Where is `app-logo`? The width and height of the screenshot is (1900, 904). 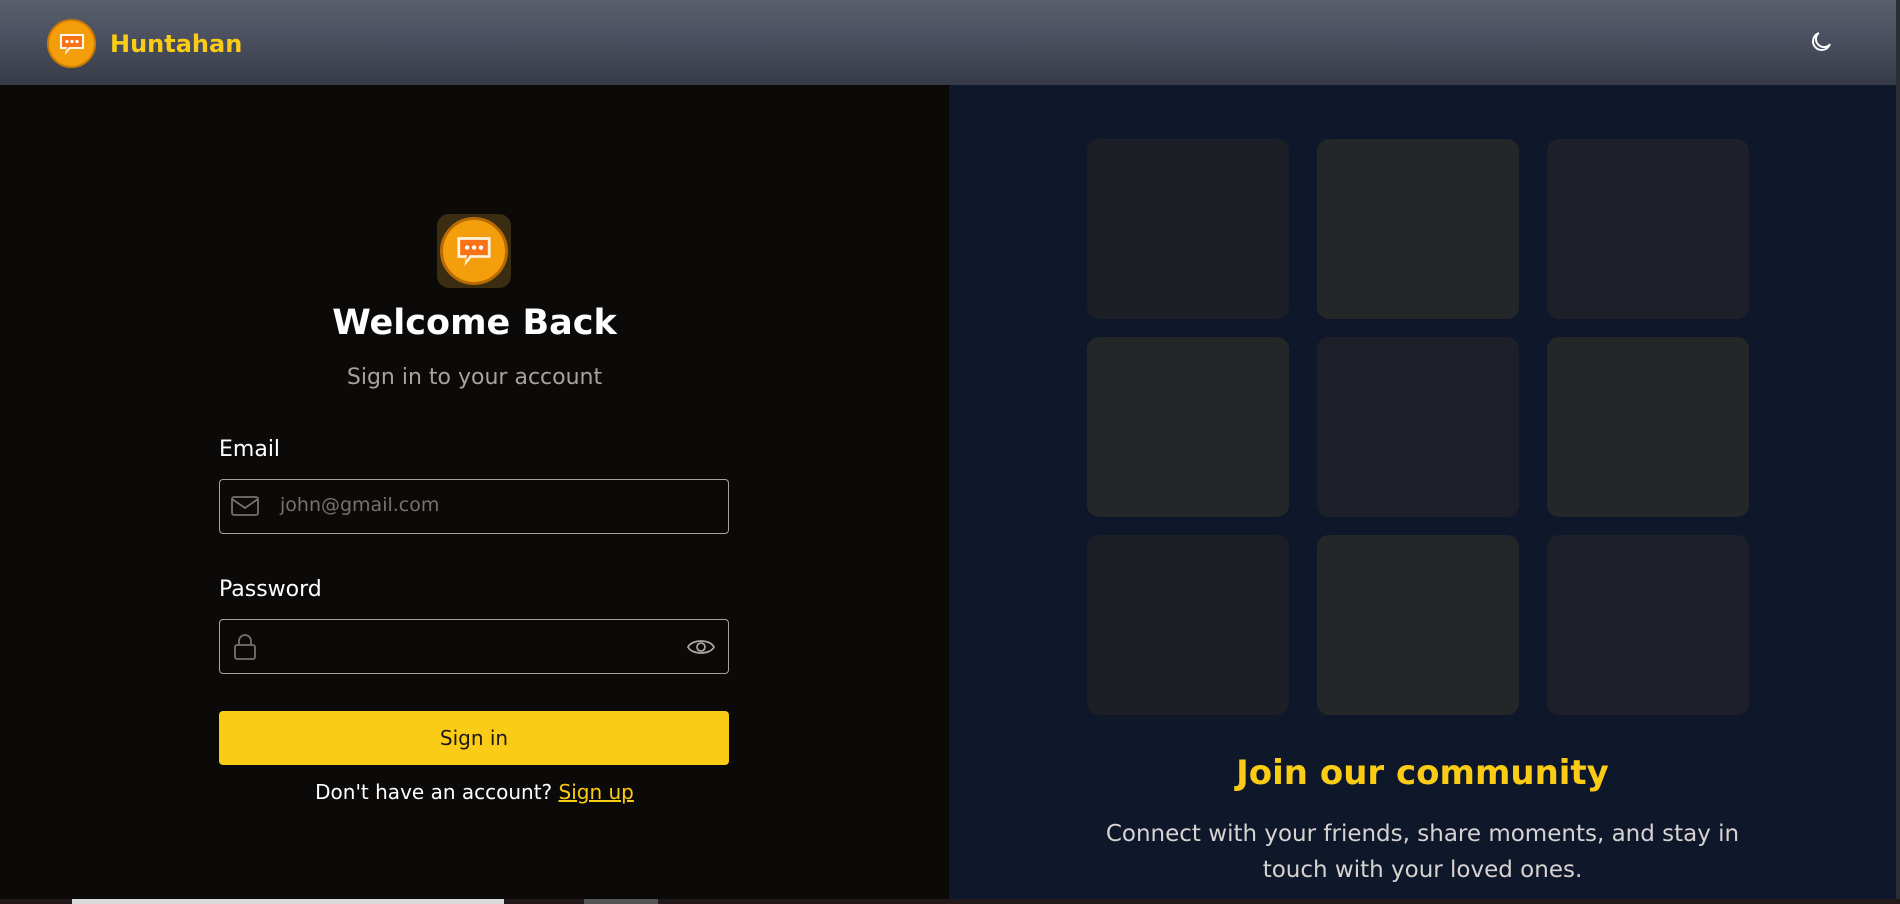
app-logo is located at coordinates (474, 251).